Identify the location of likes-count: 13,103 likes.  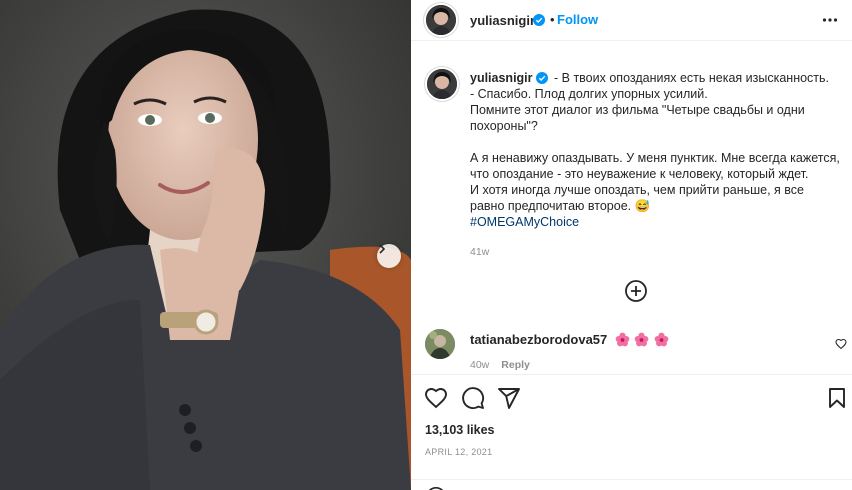
(460, 430).